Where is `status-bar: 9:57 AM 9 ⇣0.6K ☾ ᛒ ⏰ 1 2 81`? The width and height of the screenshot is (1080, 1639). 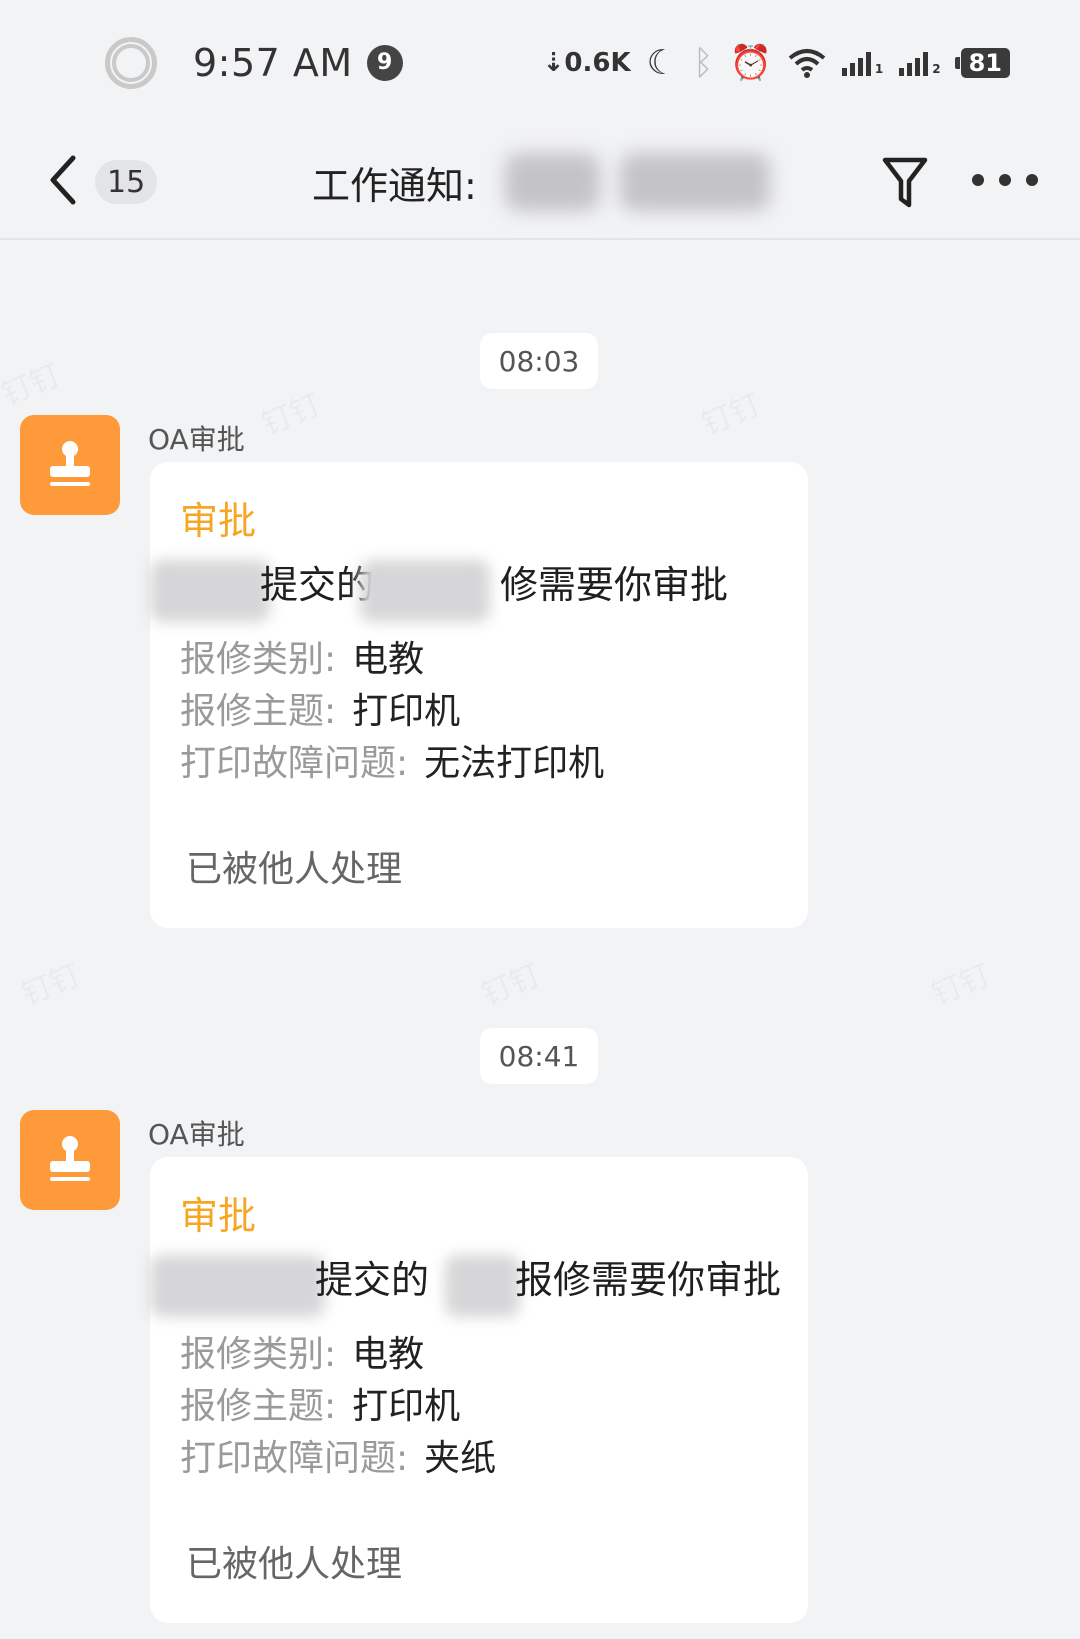
status-bar: 9:57 AM 9 ⇣0.6K ☾ ᛒ ⏰ 1 2 81 is located at coordinates (540, 62).